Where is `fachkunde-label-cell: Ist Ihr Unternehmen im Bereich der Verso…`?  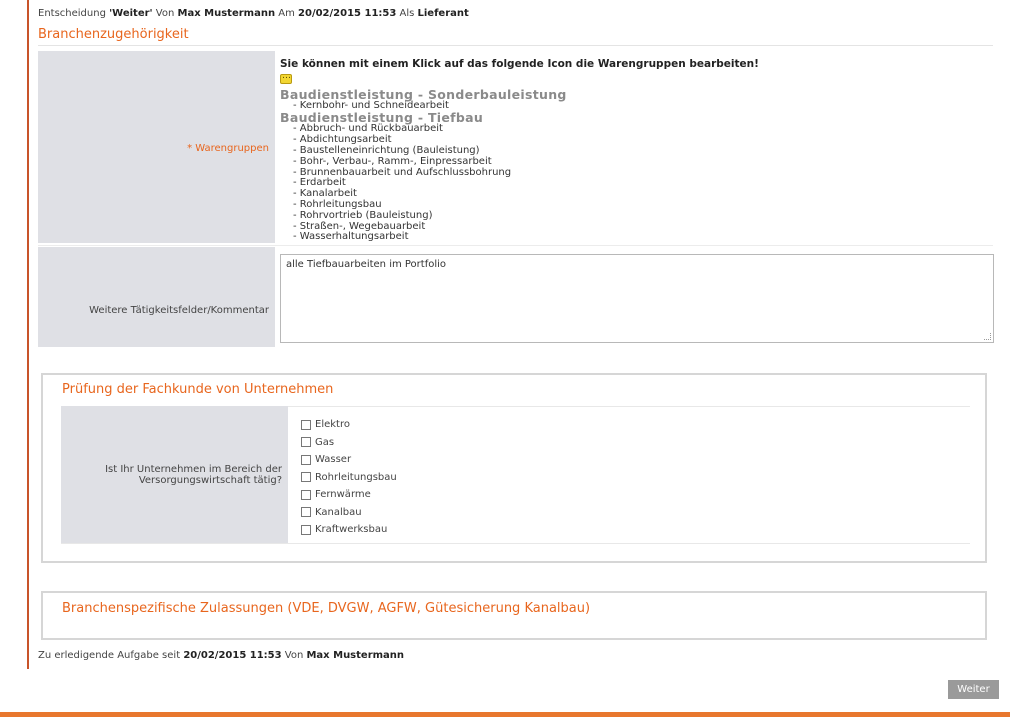 fachkunde-label-cell: Ist Ihr Unternehmen im Bereich der Verso… is located at coordinates (174, 474).